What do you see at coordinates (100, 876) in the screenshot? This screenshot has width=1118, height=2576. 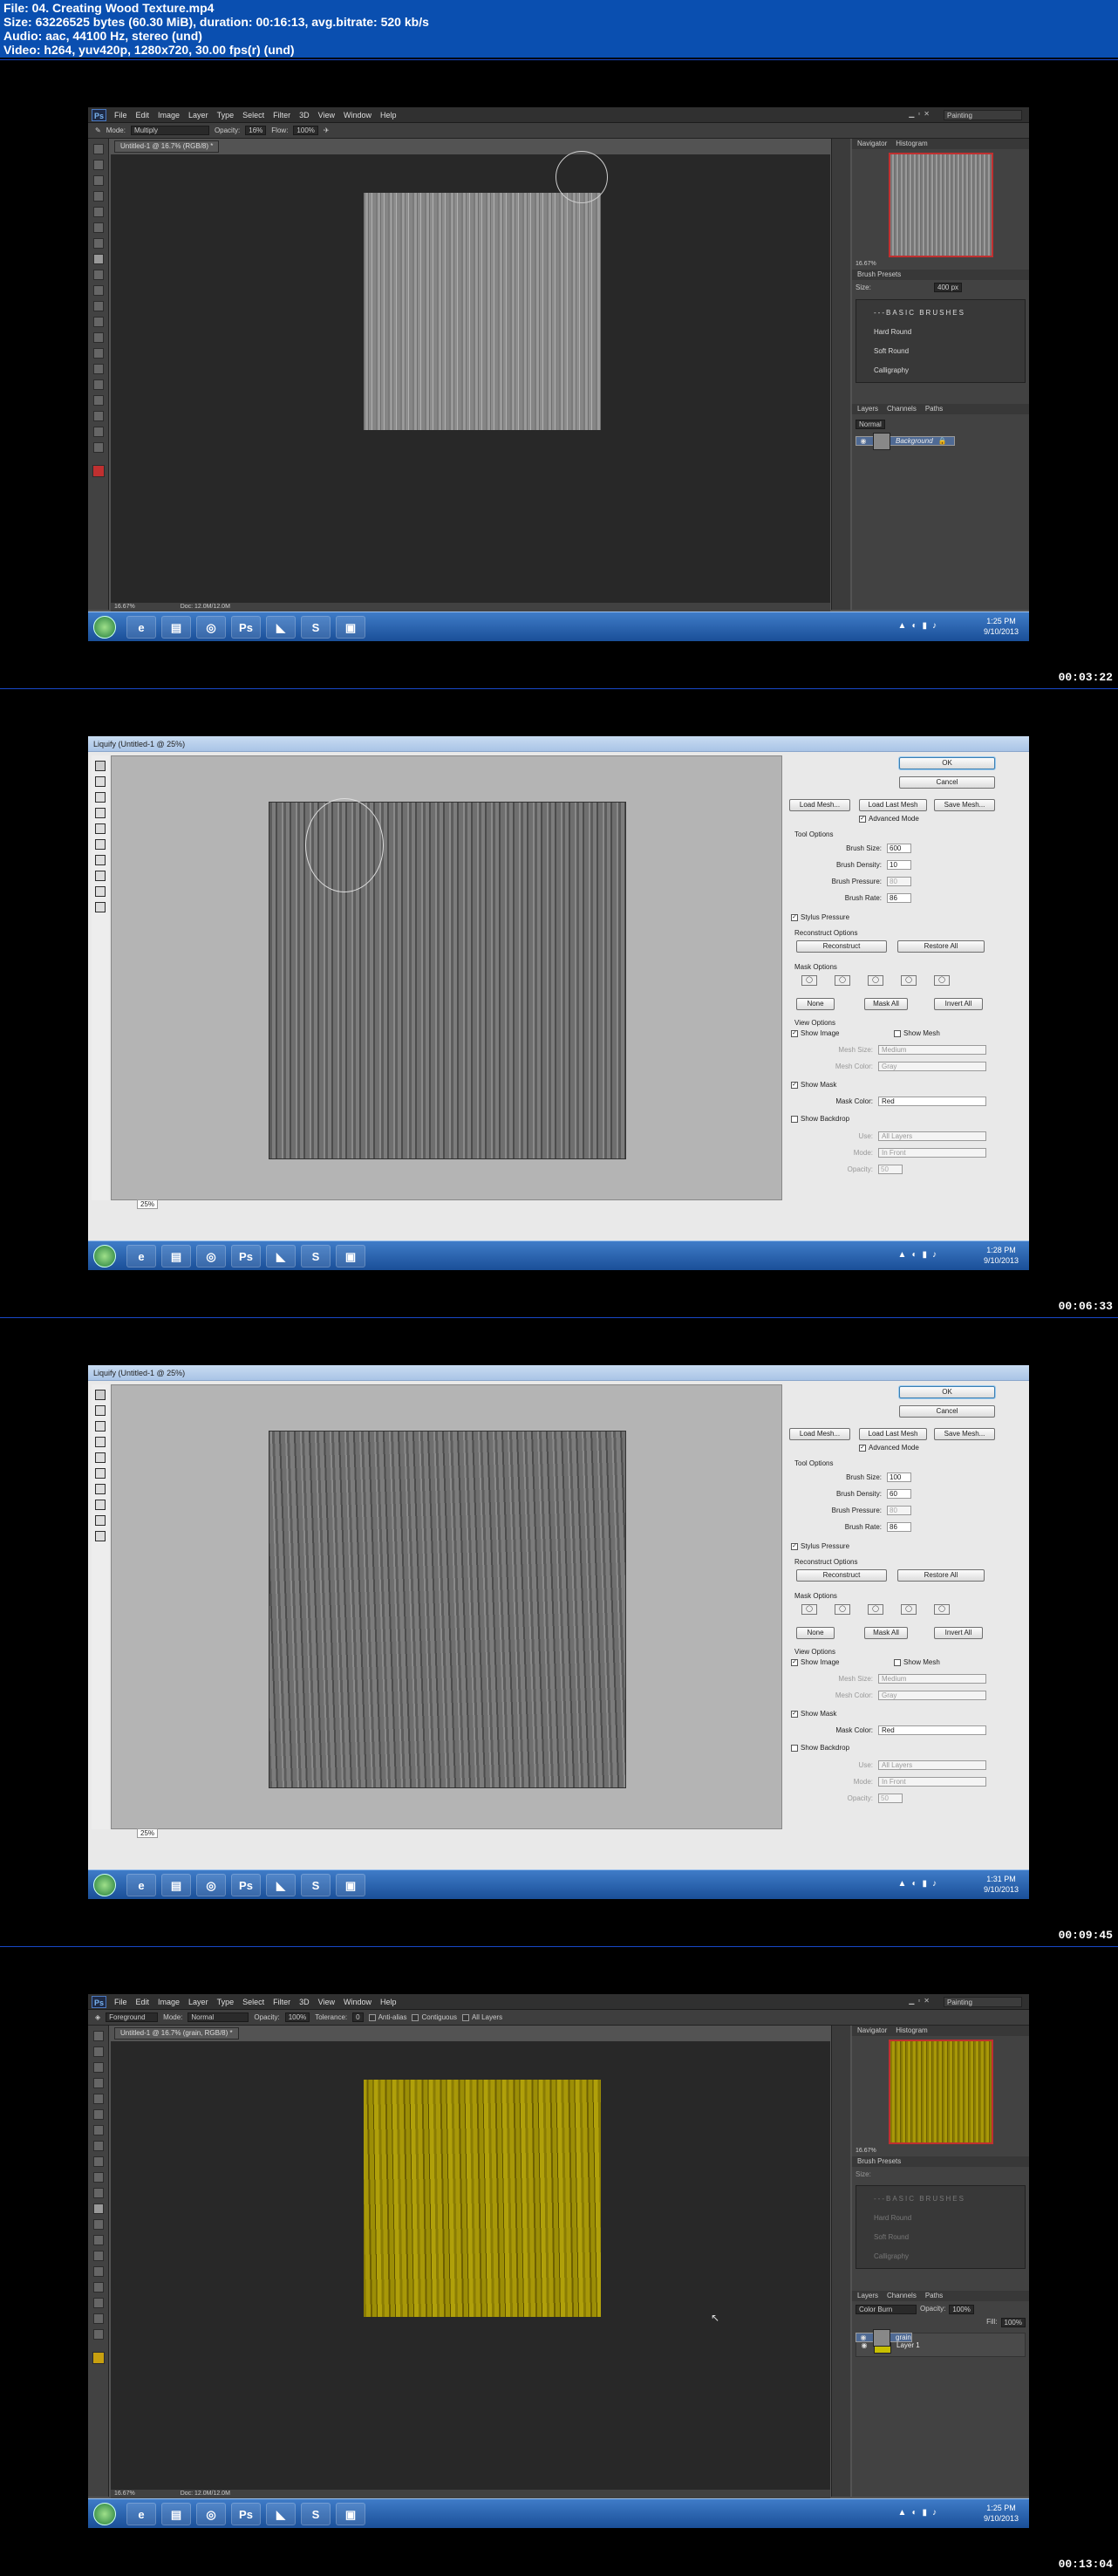 I see `thaw-mask-icon` at bounding box center [100, 876].